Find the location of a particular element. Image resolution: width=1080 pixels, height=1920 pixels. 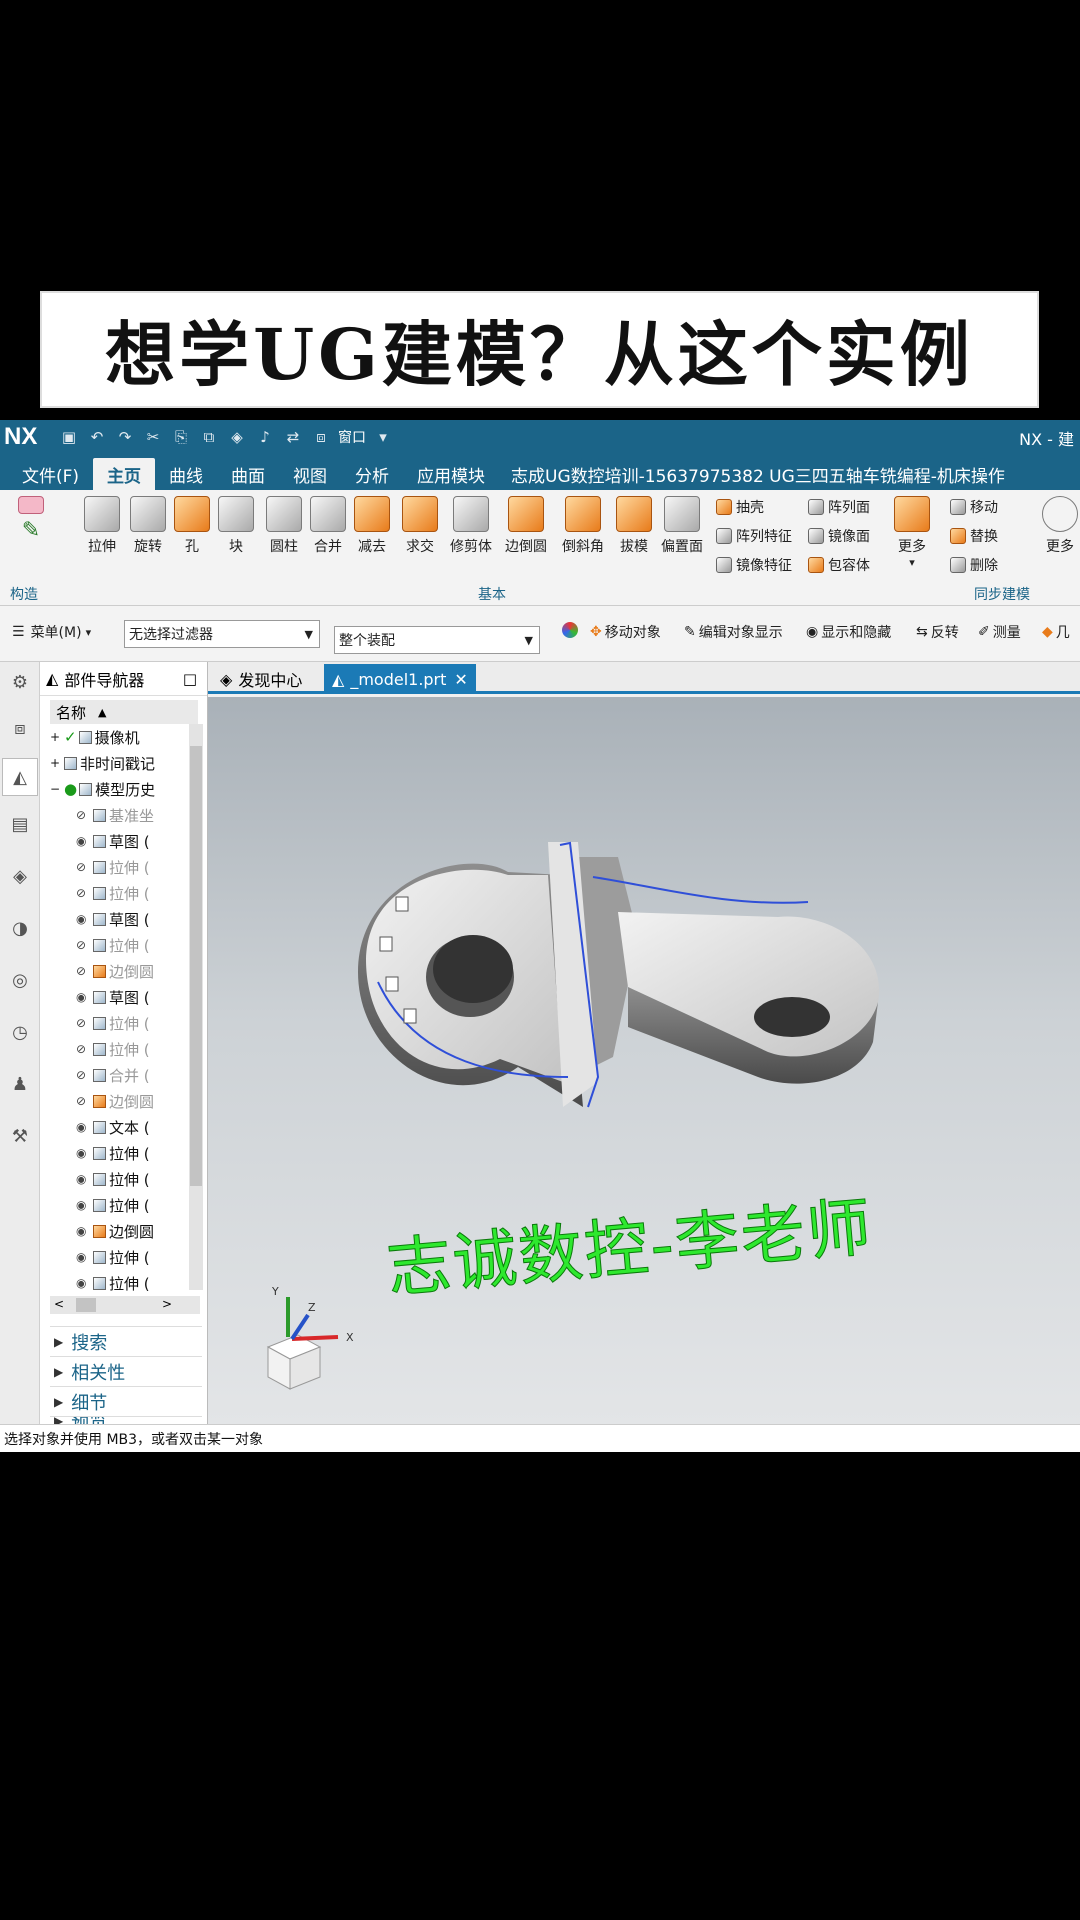

move-face-button: 移动 is located at coordinates (974, 507).